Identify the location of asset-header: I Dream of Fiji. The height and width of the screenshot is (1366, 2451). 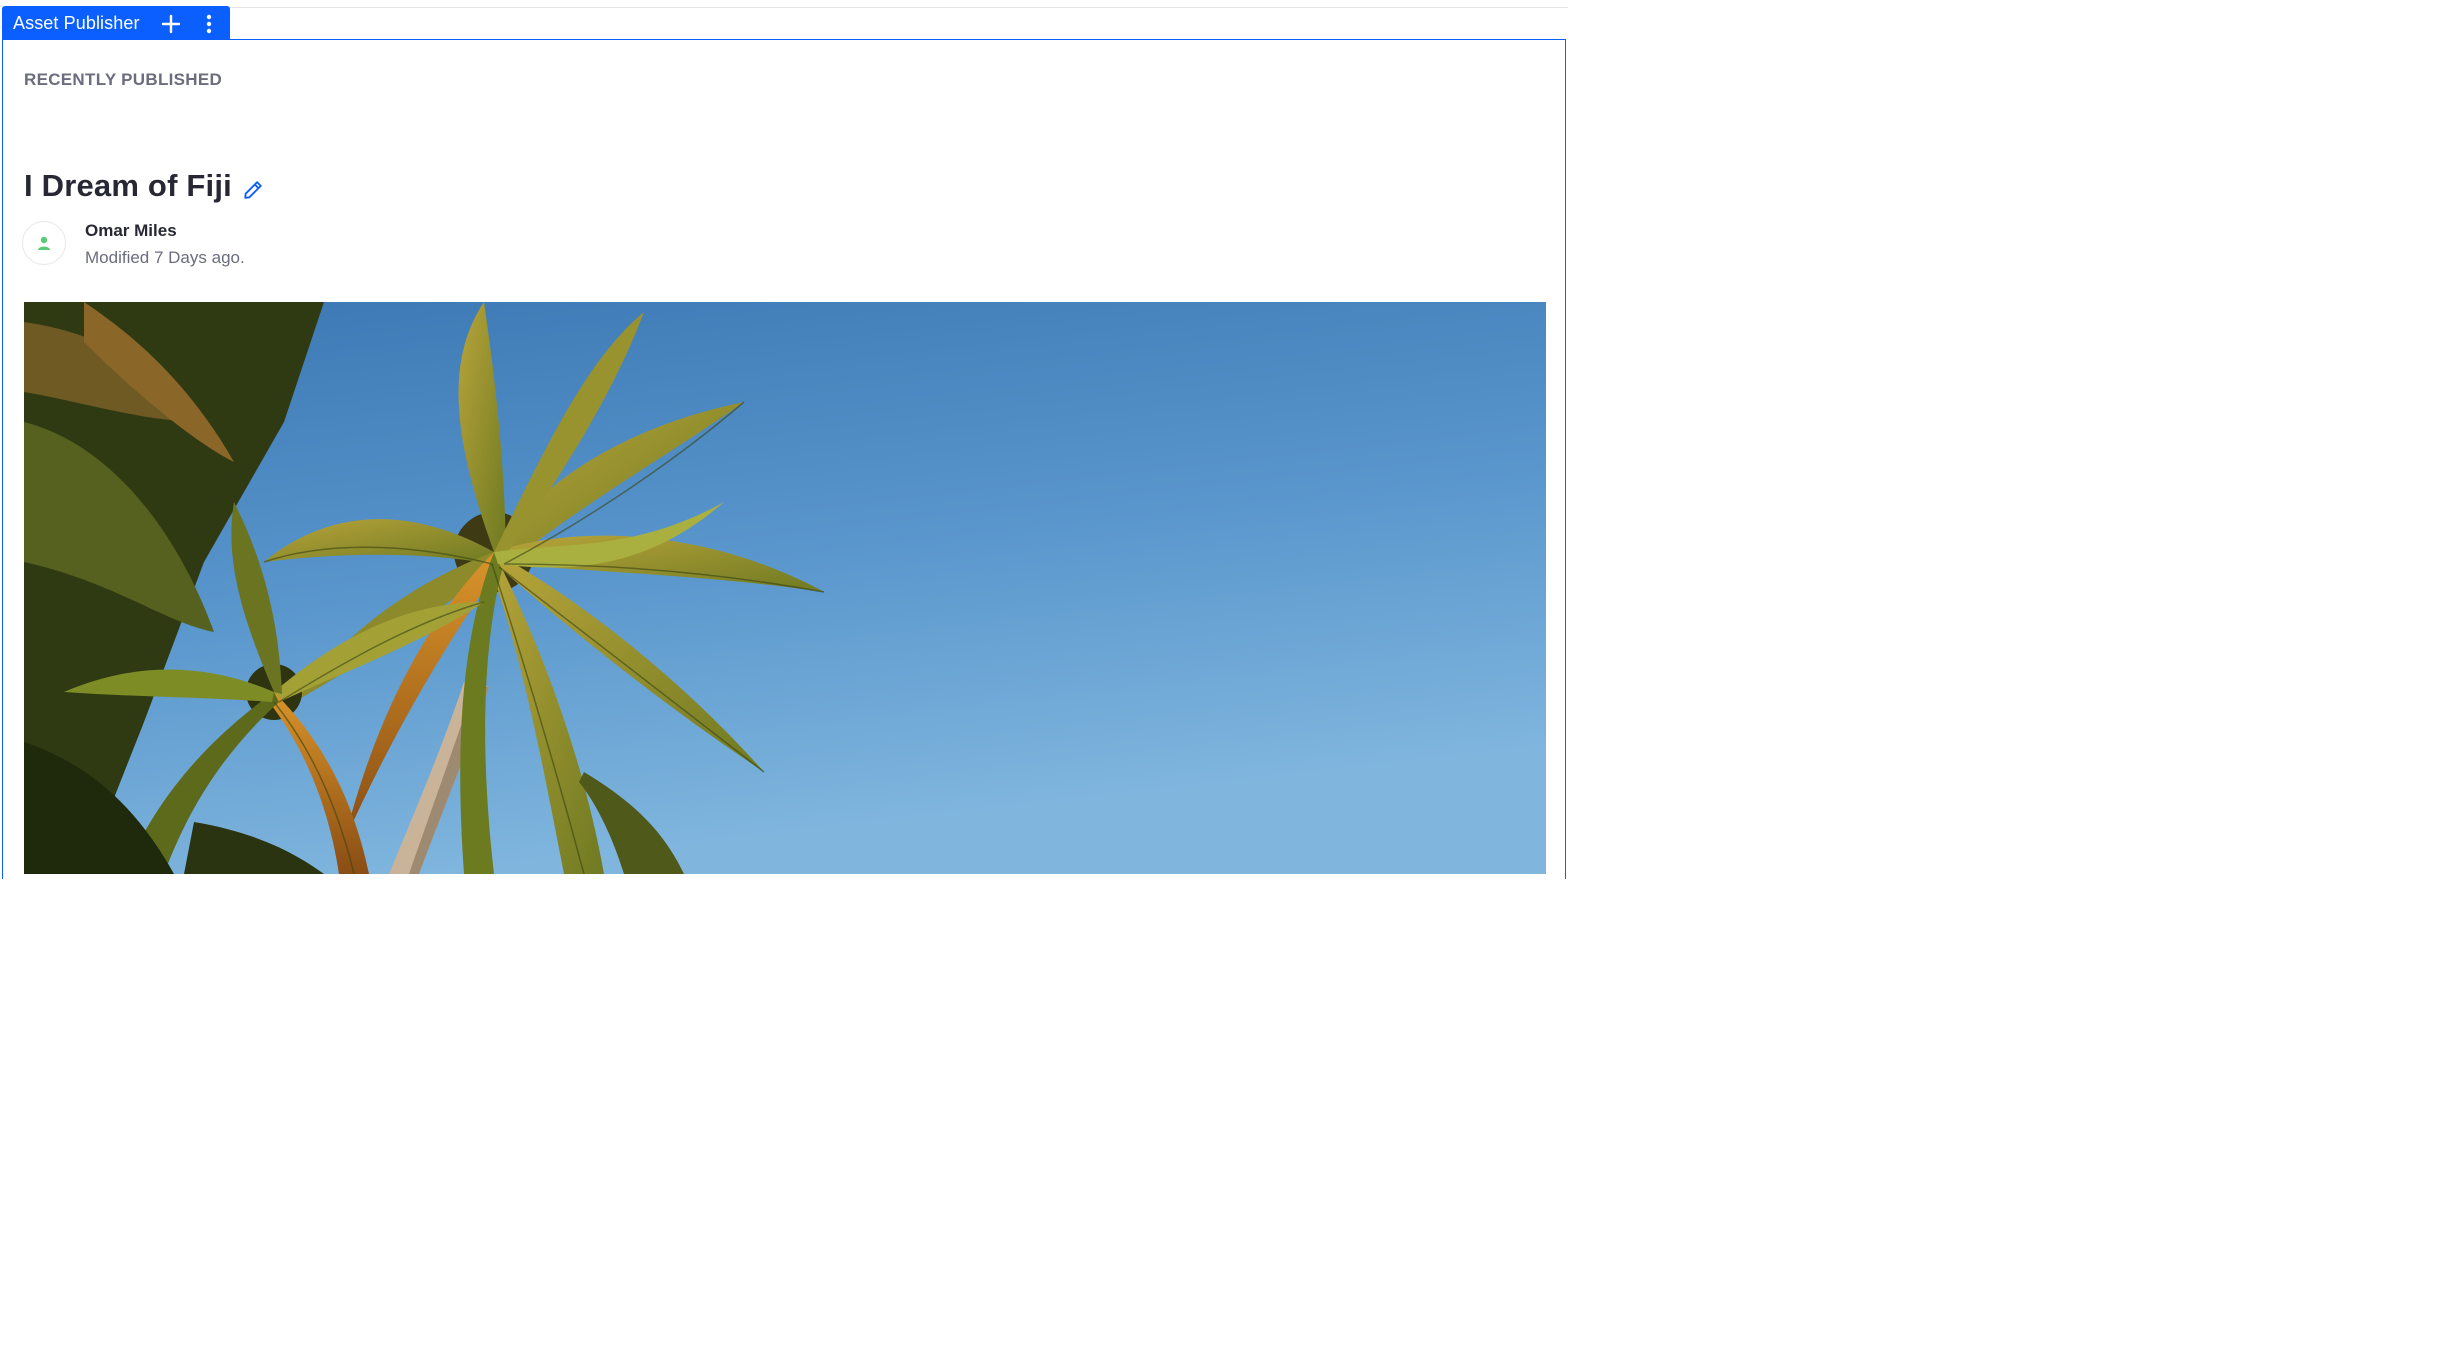
(144, 186).